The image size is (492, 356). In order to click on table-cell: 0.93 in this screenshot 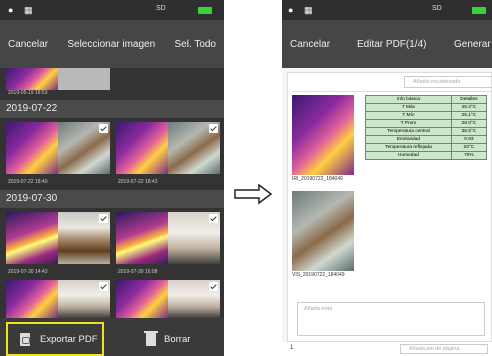, I will do `click(469, 139)`.